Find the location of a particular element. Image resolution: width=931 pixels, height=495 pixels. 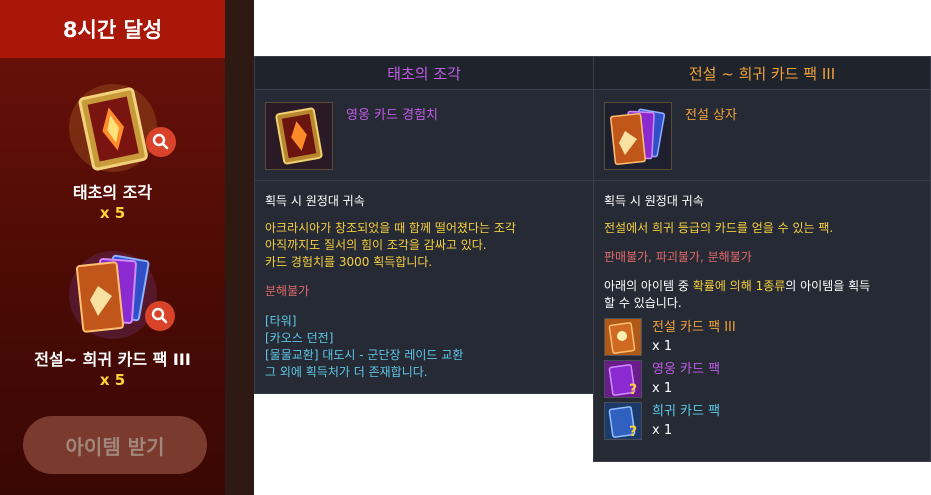

random-notice-highlight: 확률에 의해 1종류 is located at coordinates (739, 286).